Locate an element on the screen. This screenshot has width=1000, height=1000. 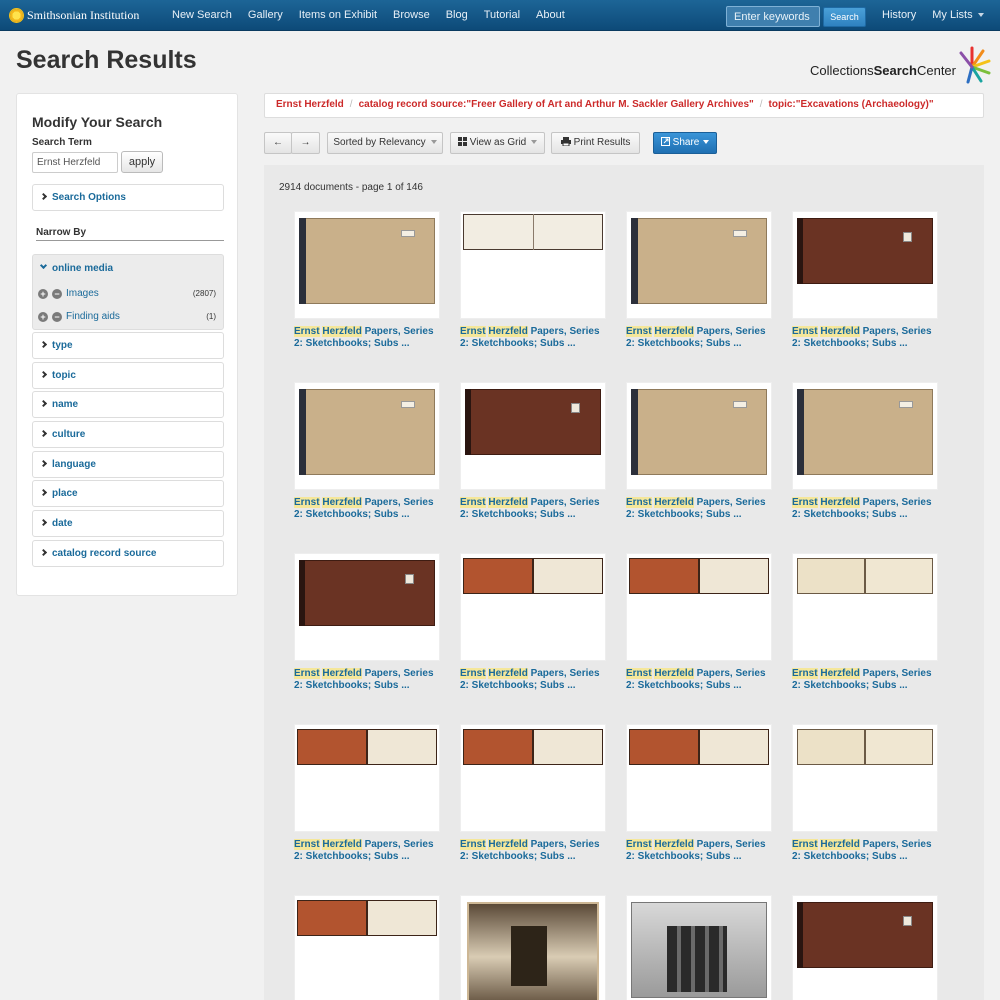
caret-down-icon is located at coordinates (534, 142).